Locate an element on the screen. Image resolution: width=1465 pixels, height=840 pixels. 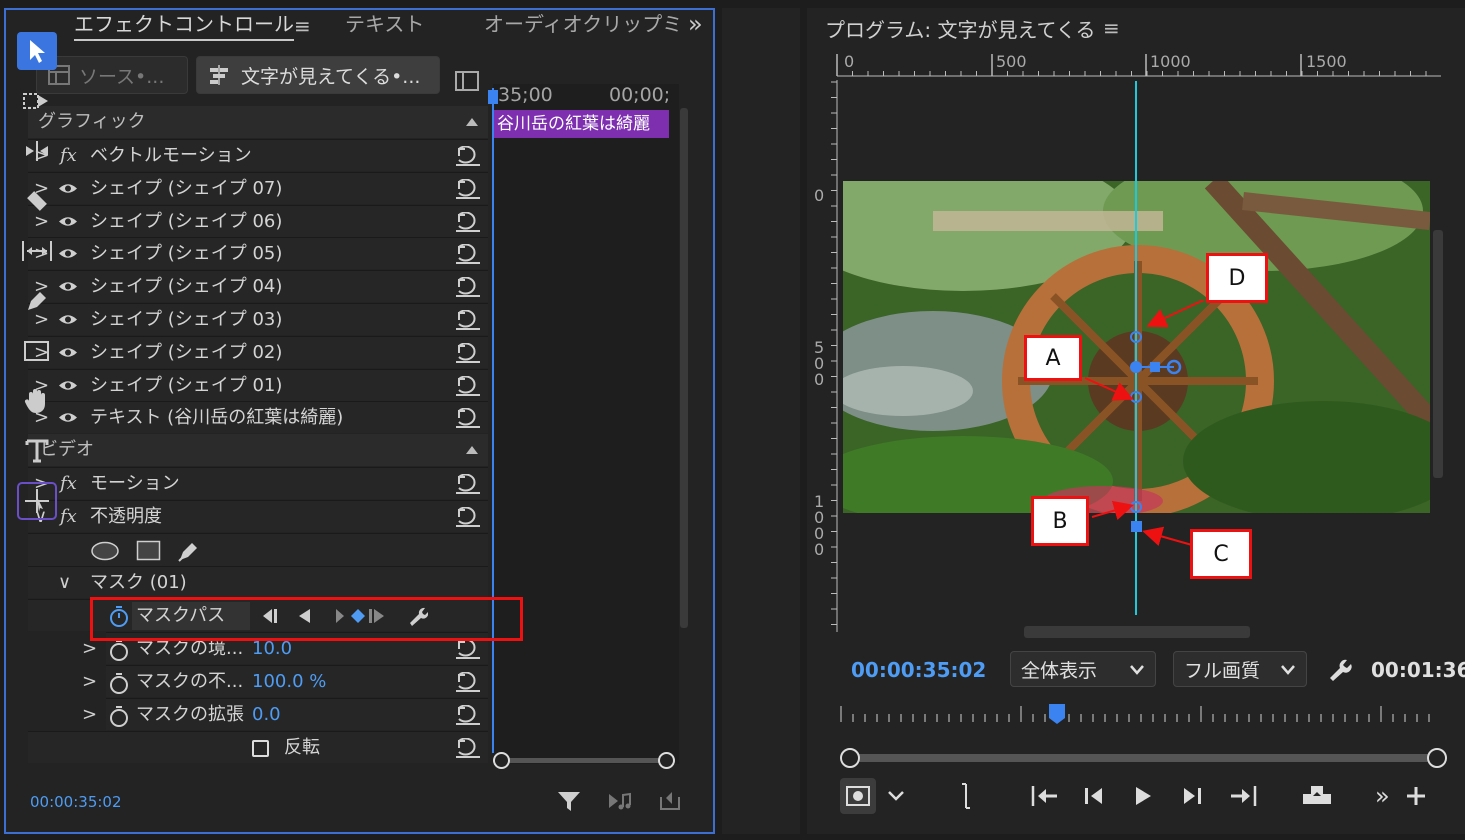
effect-row: > シェイプ (シェイプ 02) is located at coordinates (258, 351).